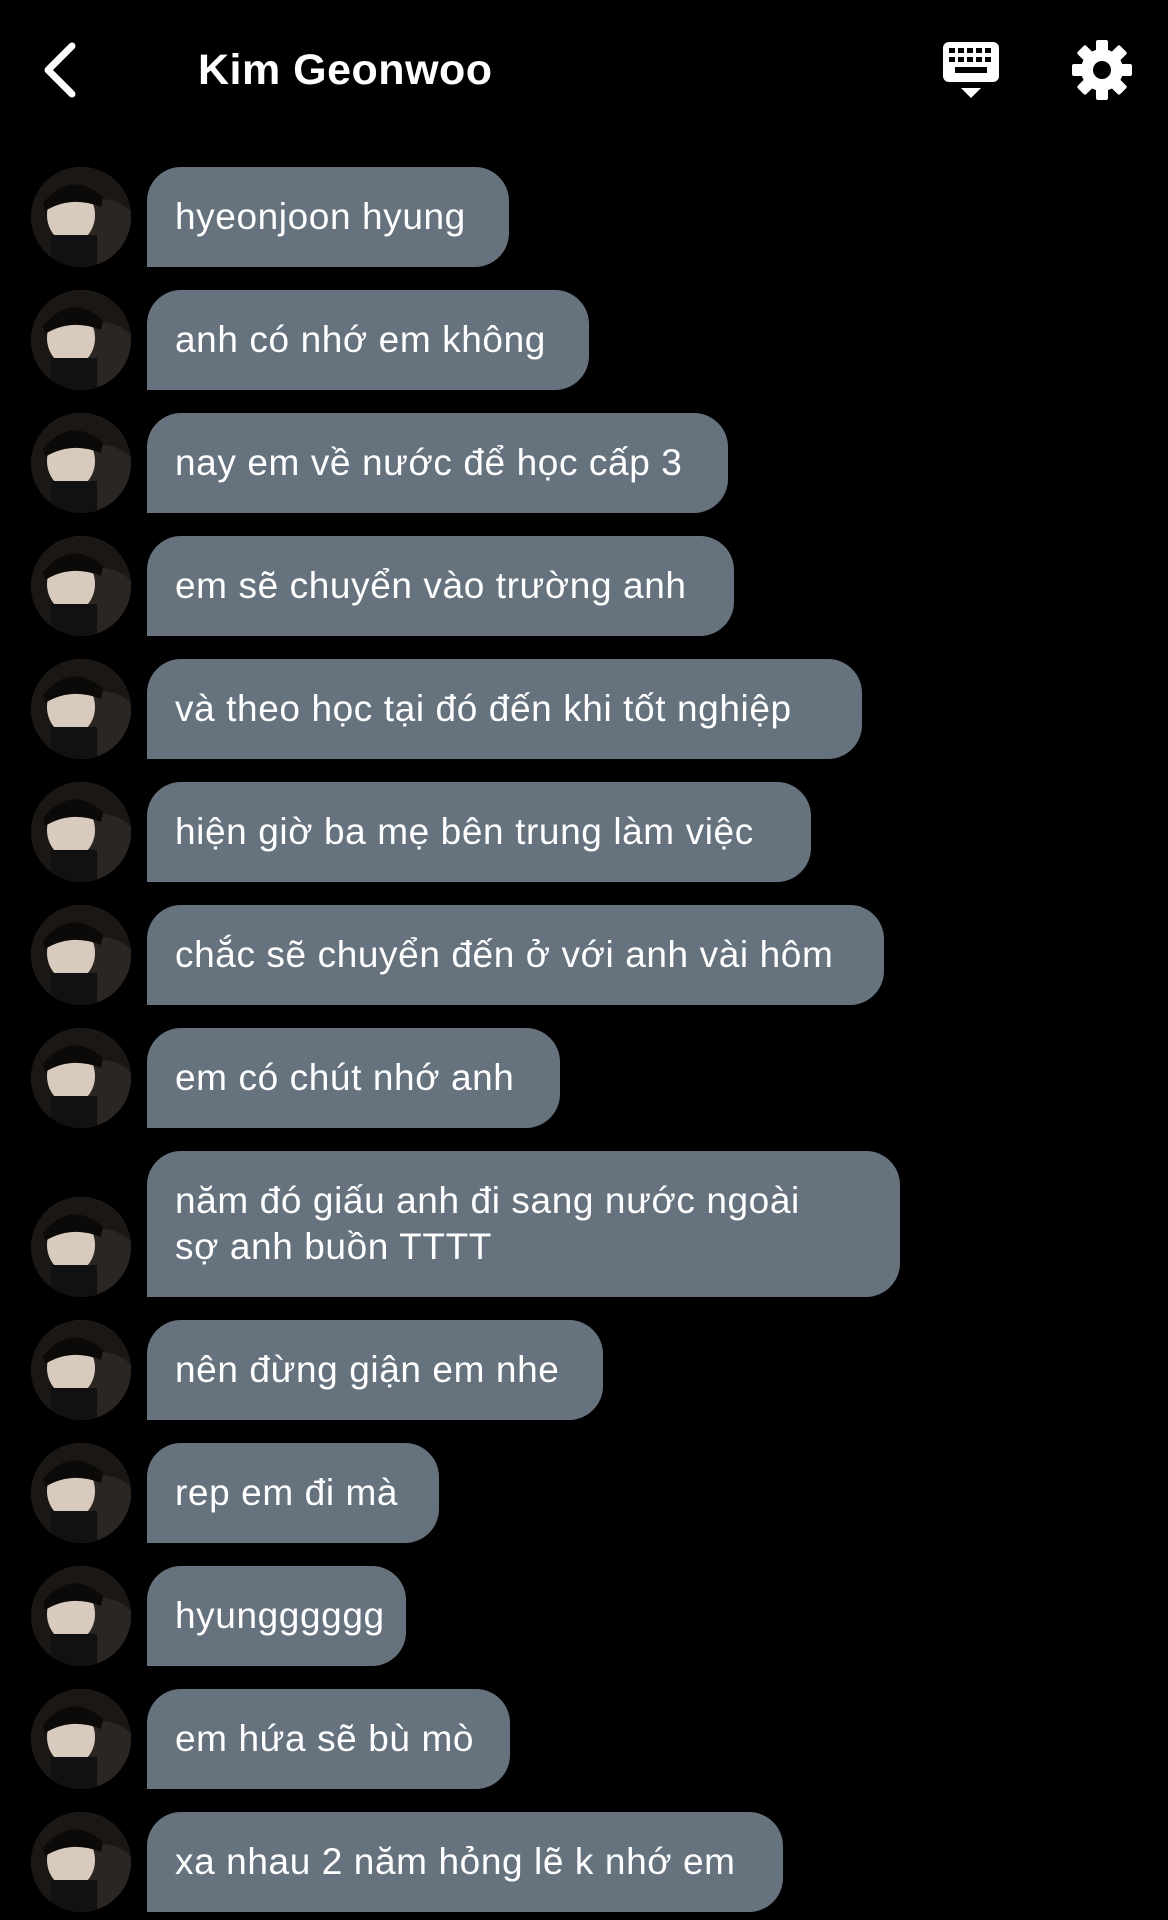 Image resolution: width=1168 pixels, height=1920 pixels. I want to click on message-row: xa nhau 2 năm hỏng lẽ k nhớ em, so click(584, 1862).